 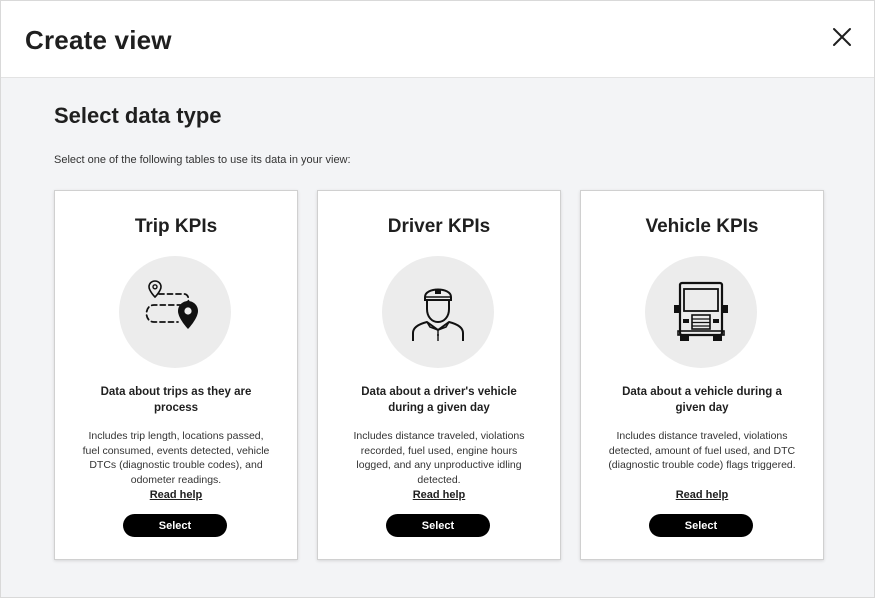 I want to click on section-title: Select data type, so click(x=138, y=115).